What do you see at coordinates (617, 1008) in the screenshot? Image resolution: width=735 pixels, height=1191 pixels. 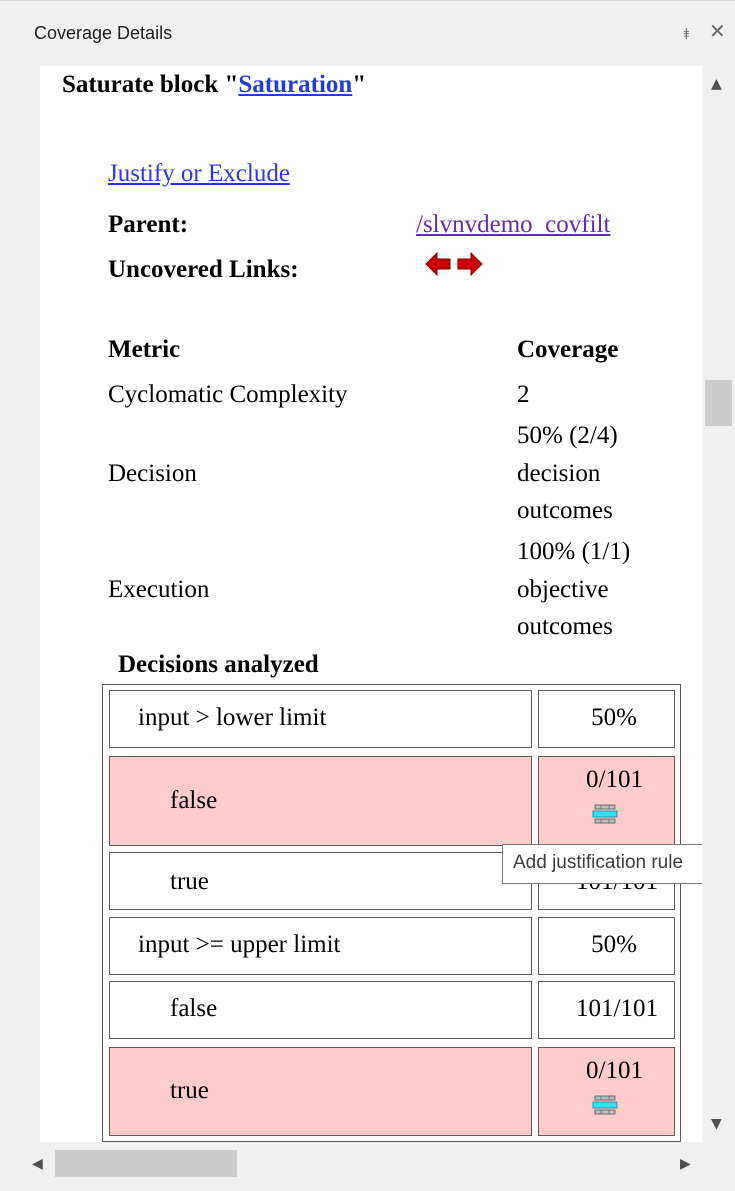 I see `decision-value: 101/101` at bounding box center [617, 1008].